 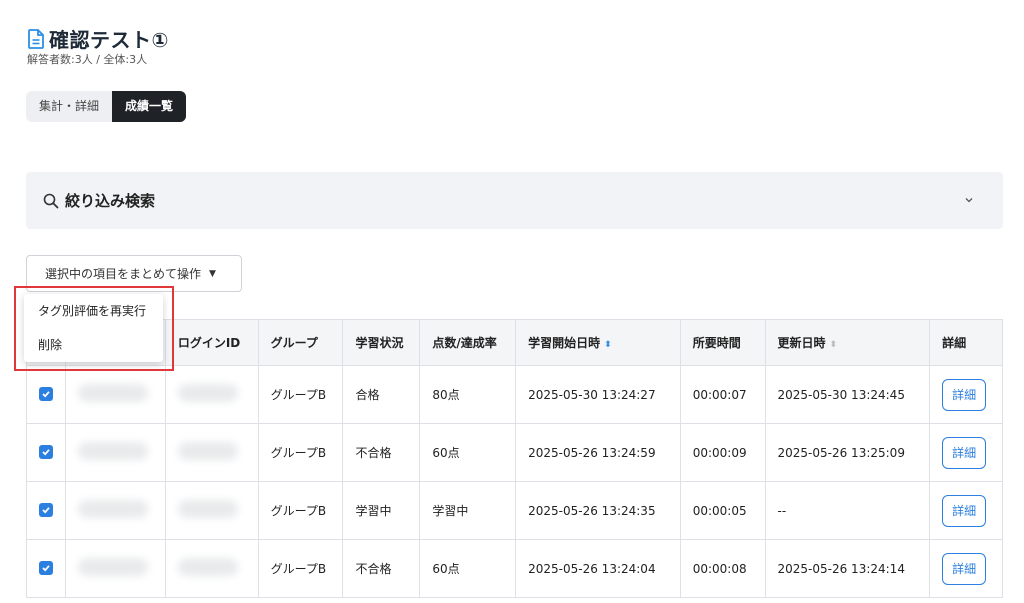 What do you see at coordinates (123, 274) in the screenshot?
I see `bulk-action-label: 選択中の項目をまとめて操作` at bounding box center [123, 274].